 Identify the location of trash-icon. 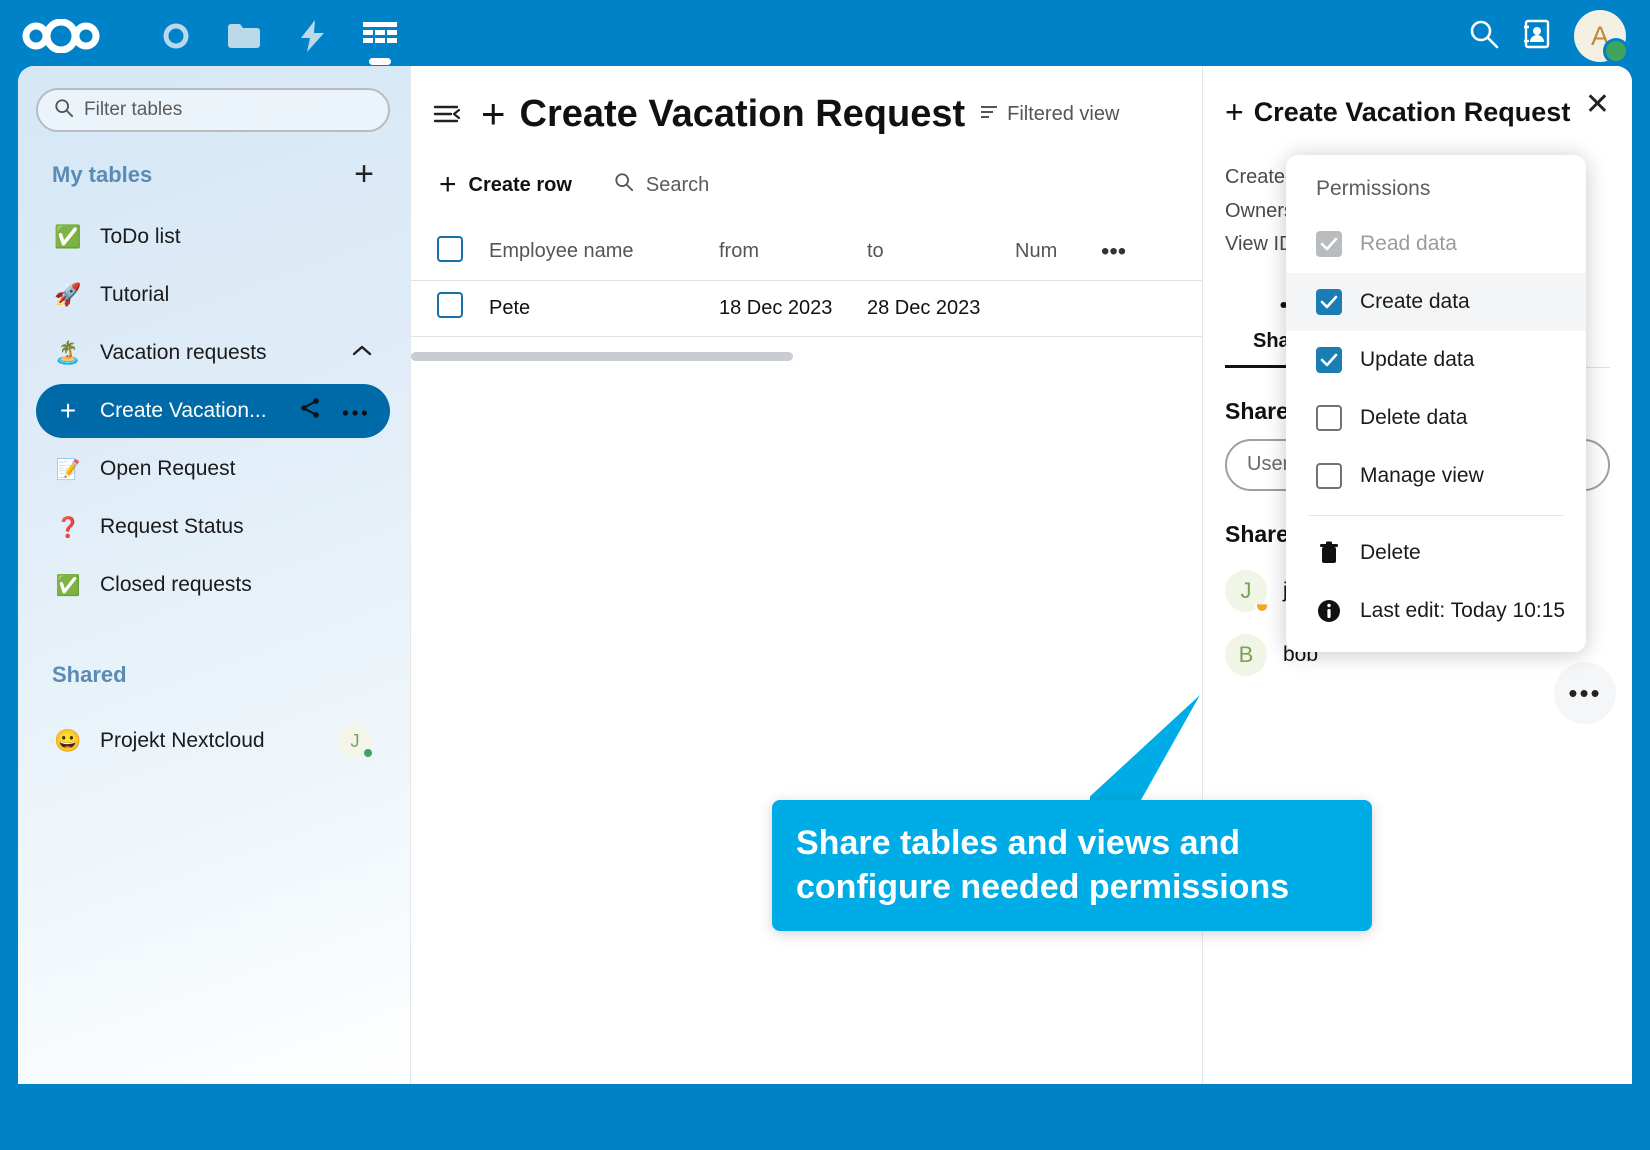
(1329, 553).